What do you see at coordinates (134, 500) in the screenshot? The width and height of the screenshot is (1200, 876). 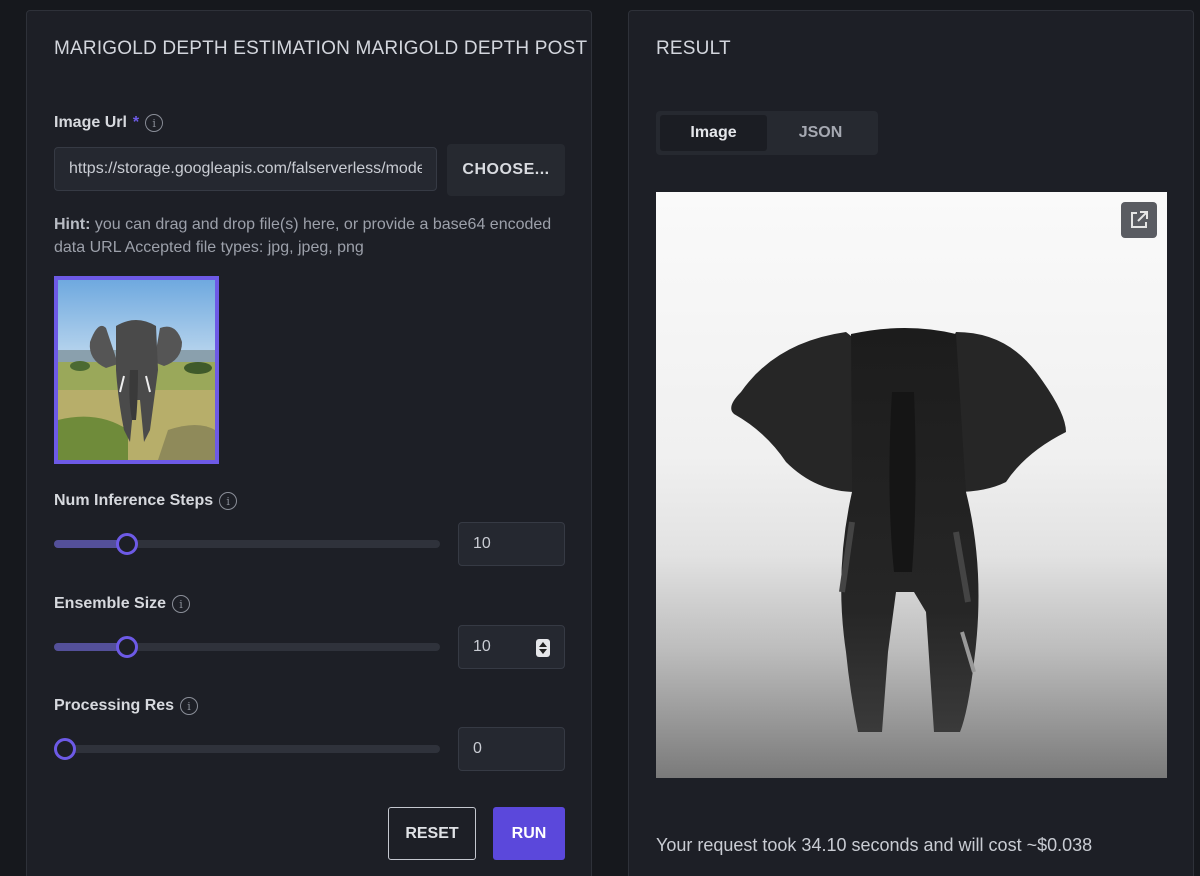 I see `num-inference-steps-label-text: Num Inference Steps` at bounding box center [134, 500].